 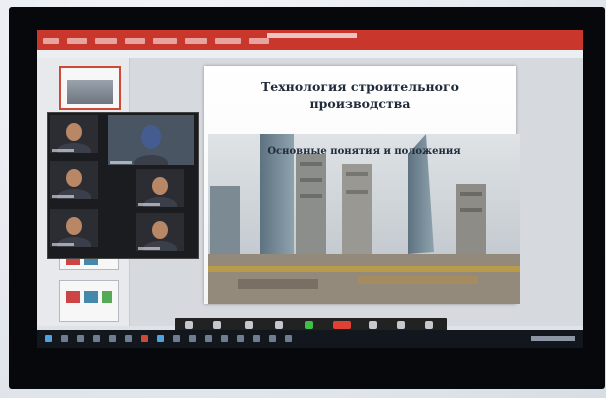 What do you see at coordinates (128, 338) in the screenshot?
I see `mail-icon` at bounding box center [128, 338].